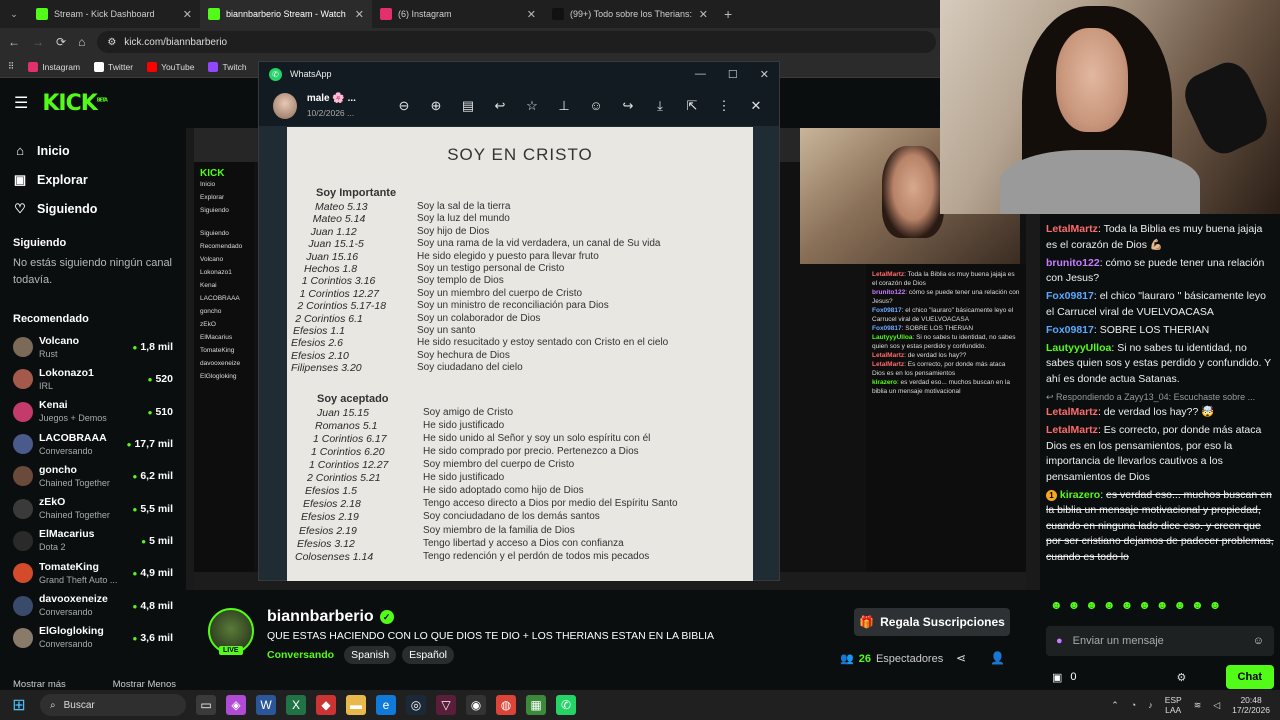 The image size is (1280, 720). Describe the element at coordinates (75, 103) in the screenshot. I see `kick-logo: KICKBETA` at that location.